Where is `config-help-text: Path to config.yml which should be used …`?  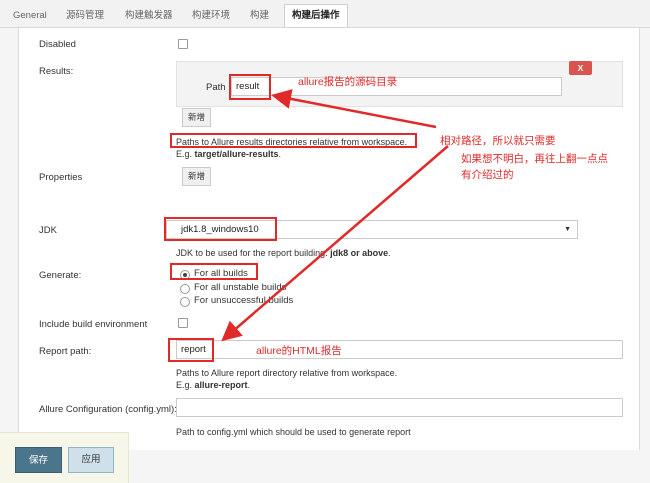
config-help-text: Path to config.yml which should be used … is located at coordinates (293, 432).